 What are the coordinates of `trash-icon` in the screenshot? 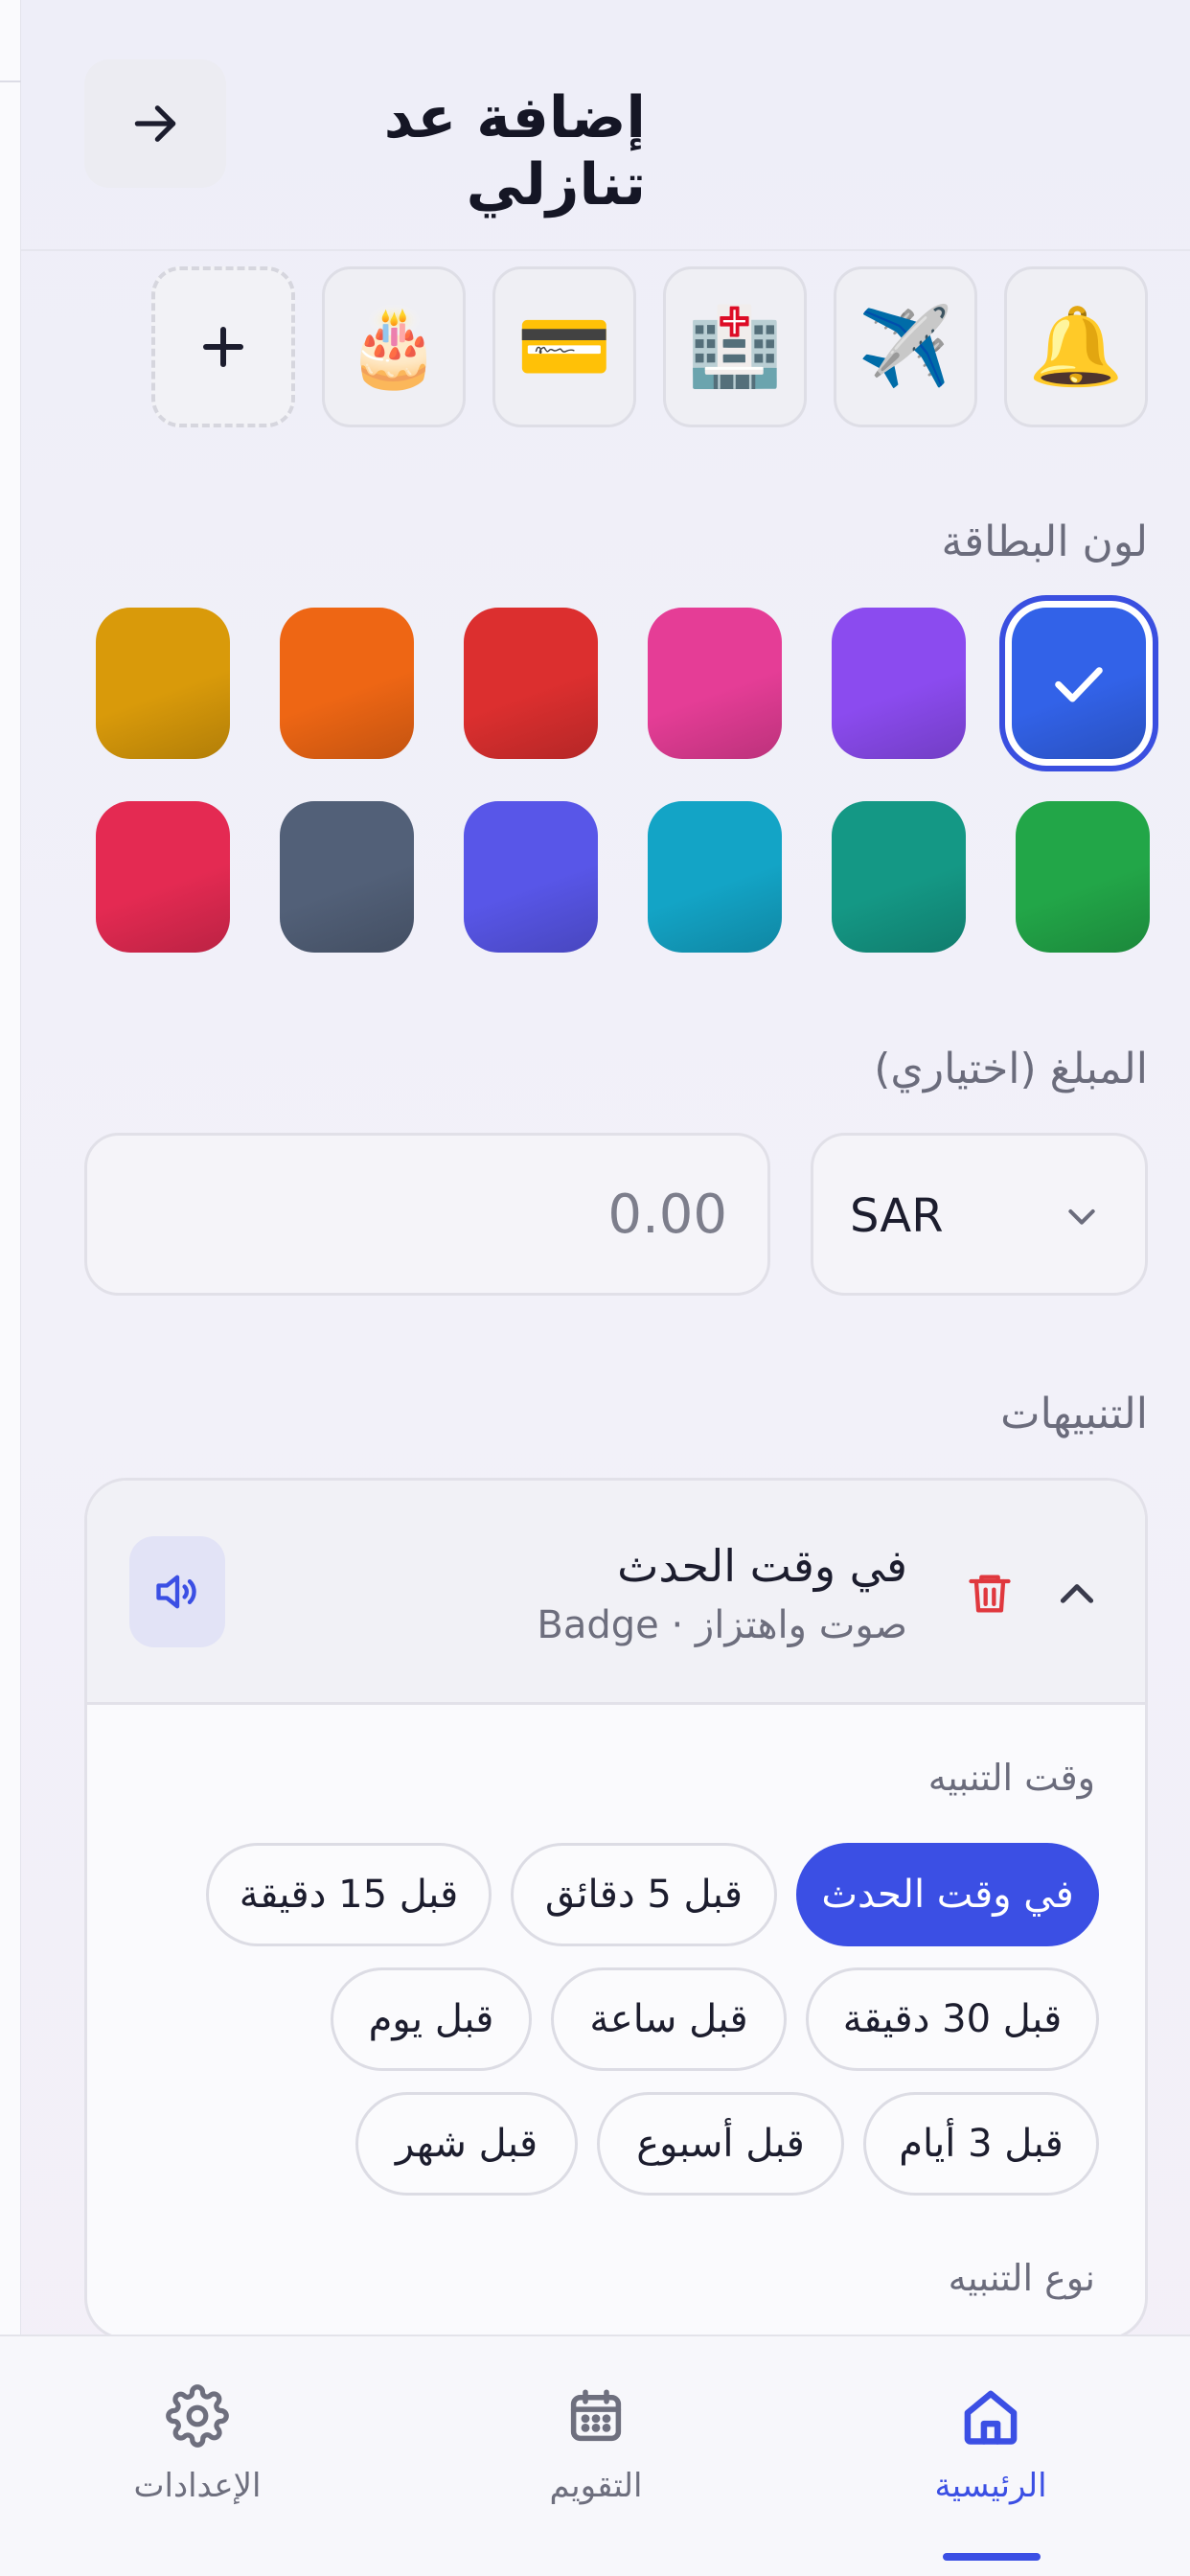 It's located at (990, 1594).